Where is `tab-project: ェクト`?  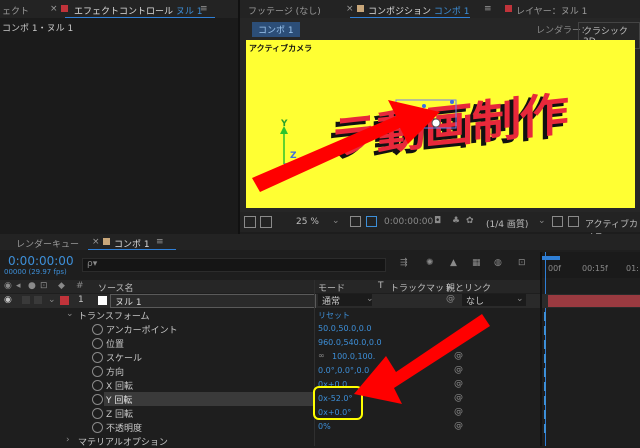
tab-project: ェクト is located at coordinates (15, 10).